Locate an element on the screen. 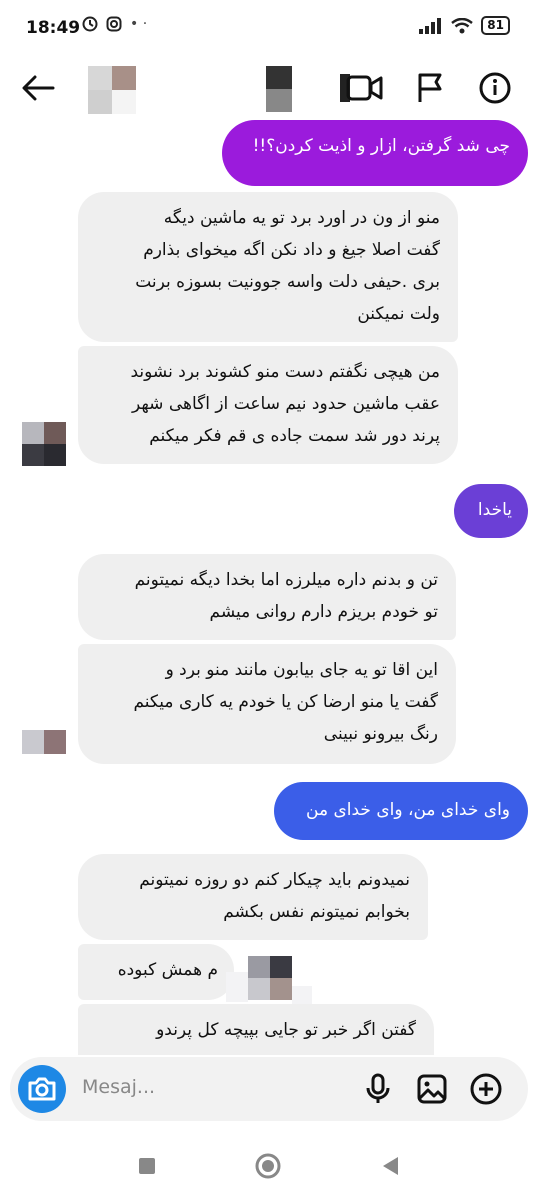 The image size is (540, 1200). status-system-icons: 81 is located at coordinates (464, 25).